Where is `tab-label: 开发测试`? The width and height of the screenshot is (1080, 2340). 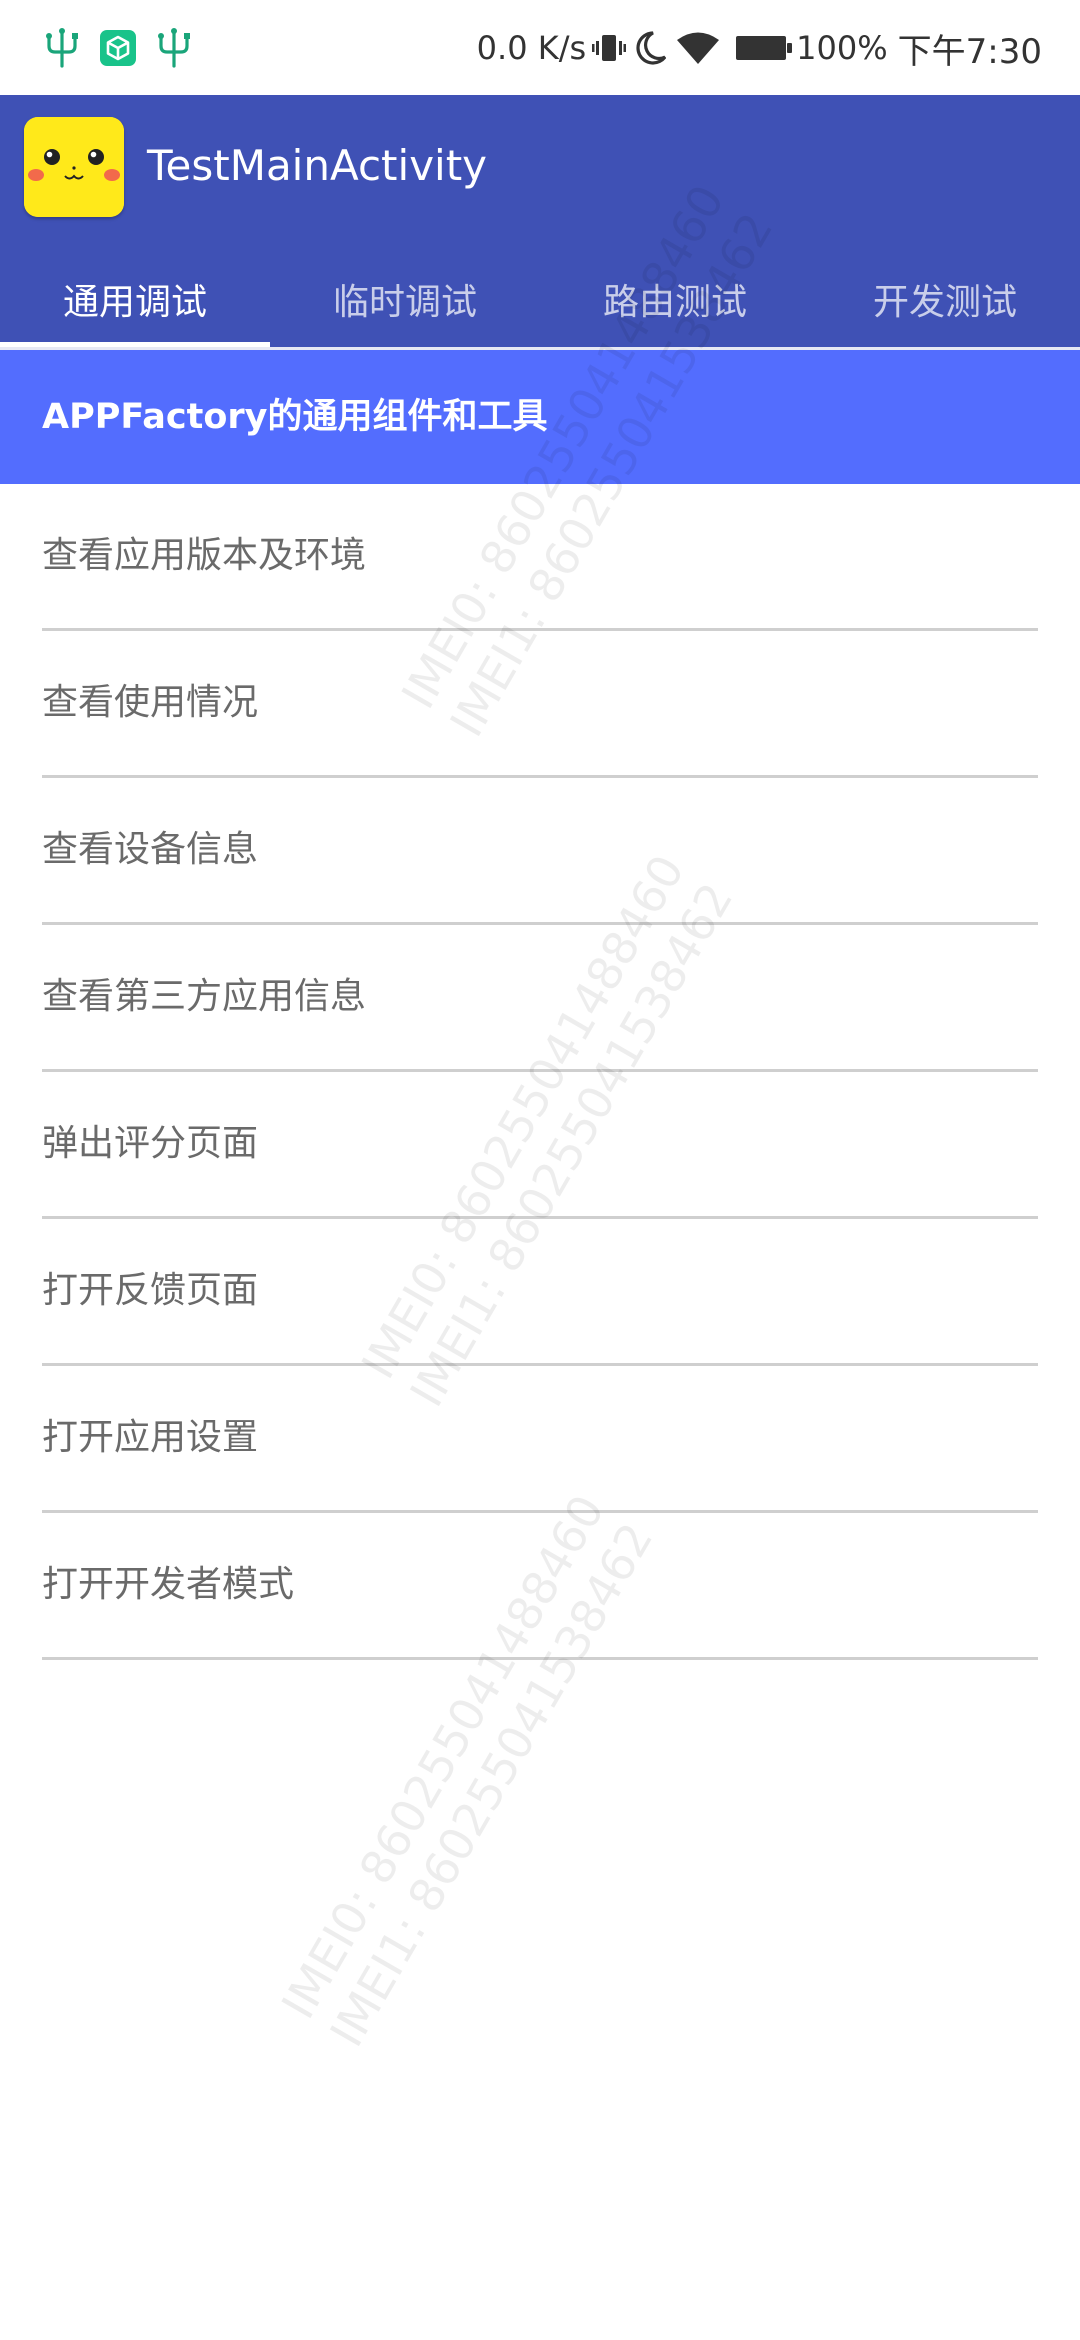 tab-label: 开发测试 is located at coordinates (944, 302).